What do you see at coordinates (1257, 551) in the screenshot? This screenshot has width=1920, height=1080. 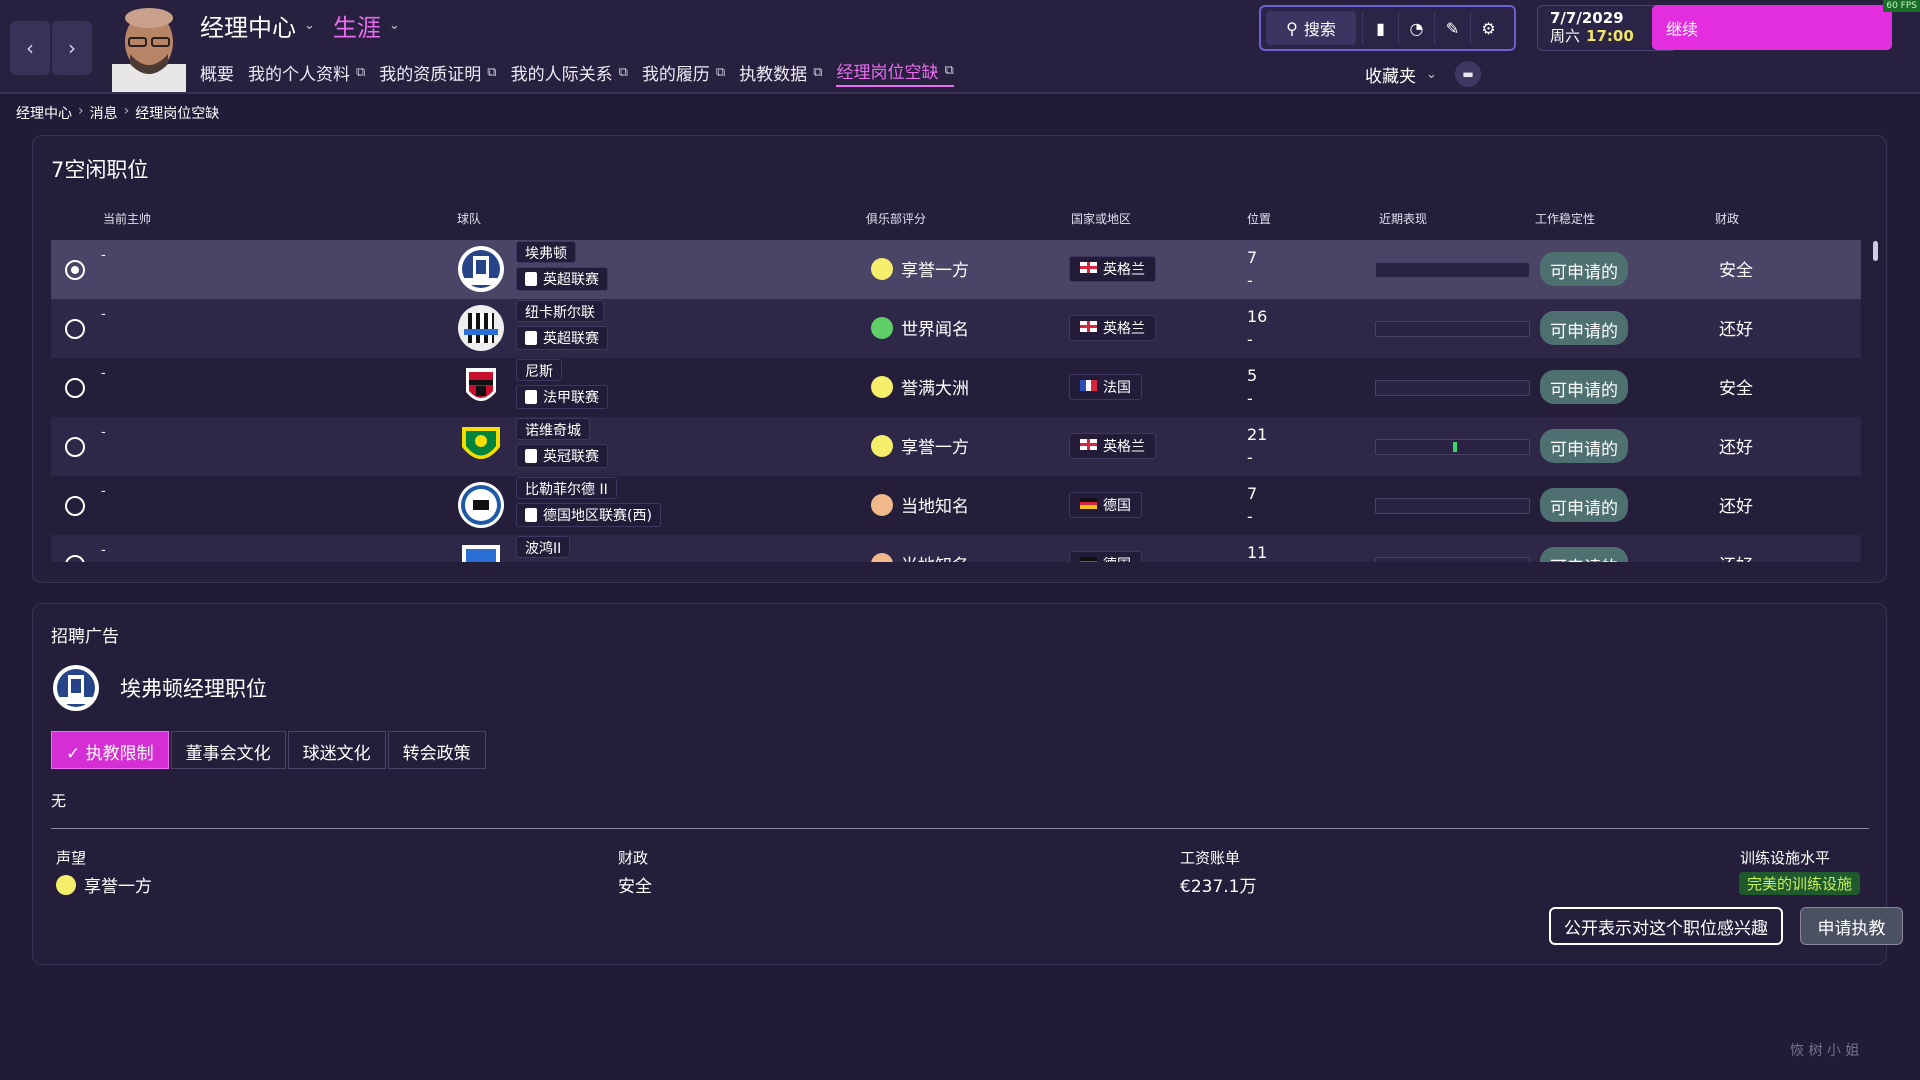 I see `league-position: 11` at bounding box center [1257, 551].